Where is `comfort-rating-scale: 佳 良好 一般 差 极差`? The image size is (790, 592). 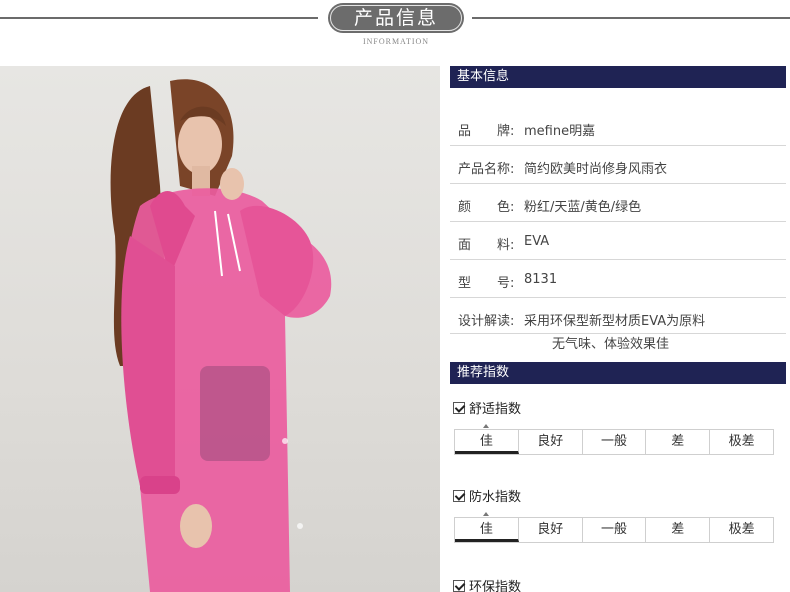 comfort-rating-scale: 佳 良好 一般 差 极差 is located at coordinates (614, 439).